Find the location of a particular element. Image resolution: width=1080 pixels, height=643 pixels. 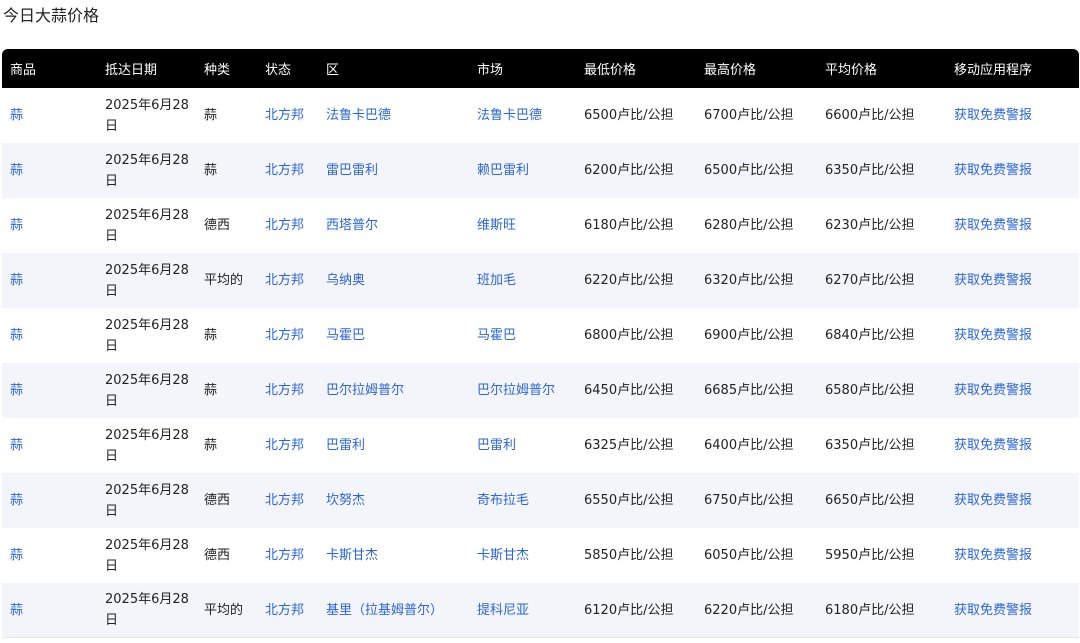

header-state: 状态 is located at coordinates (287, 68).